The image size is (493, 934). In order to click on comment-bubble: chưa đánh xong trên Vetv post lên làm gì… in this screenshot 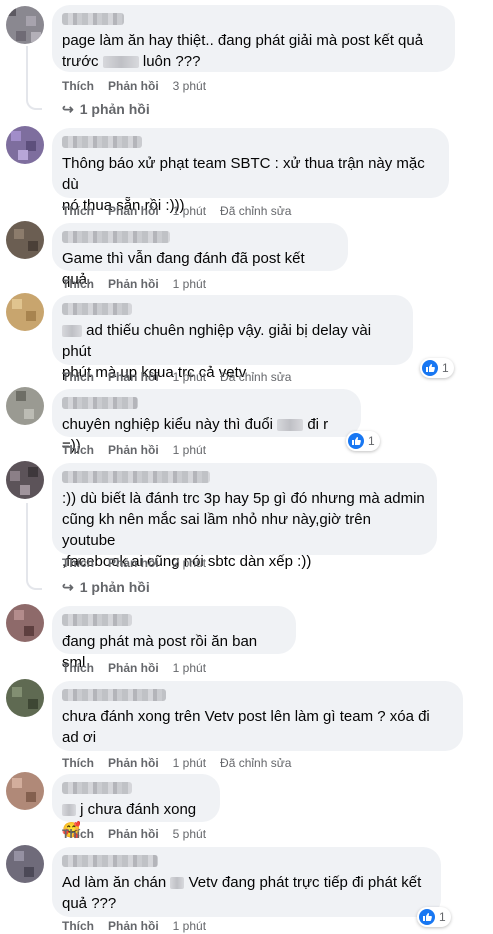, I will do `click(257, 716)`.